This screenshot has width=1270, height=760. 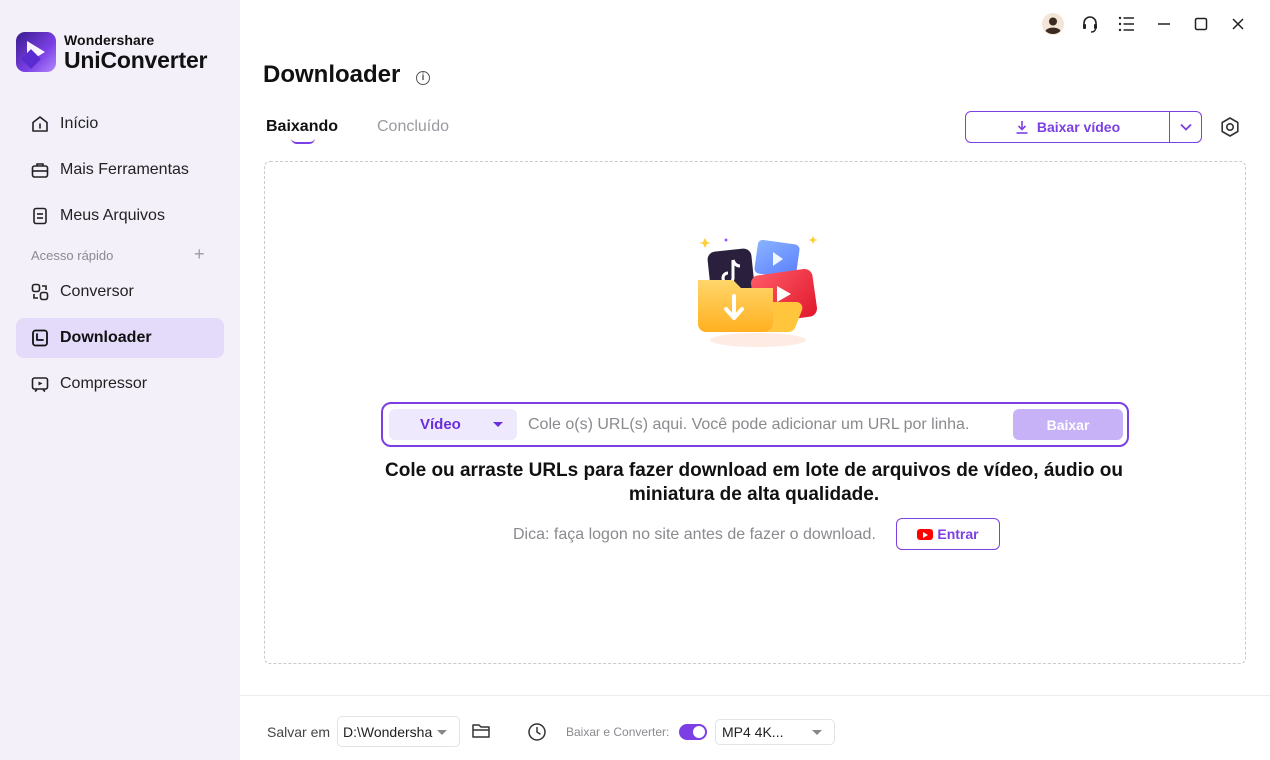 I want to click on schedule-clock-icon, so click(x=537, y=732).